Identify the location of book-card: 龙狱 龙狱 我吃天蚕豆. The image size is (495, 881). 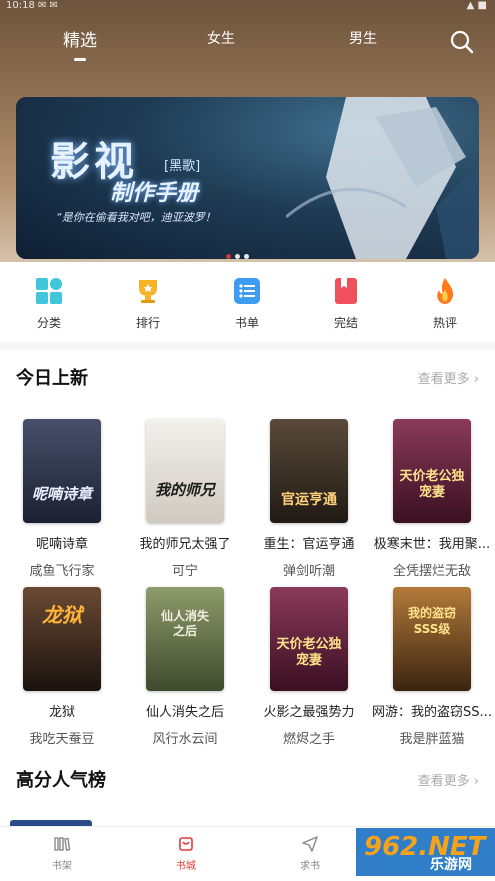
(62, 667).